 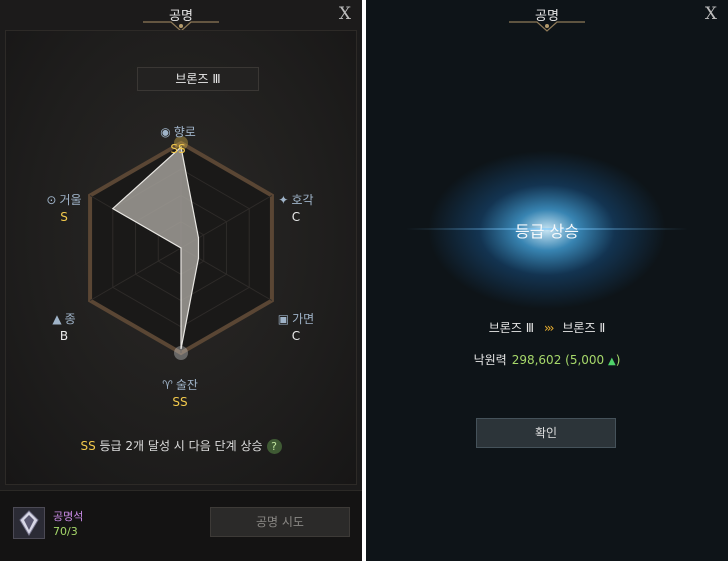 What do you see at coordinates (274, 446) in the screenshot?
I see `help-icon: ?` at bounding box center [274, 446].